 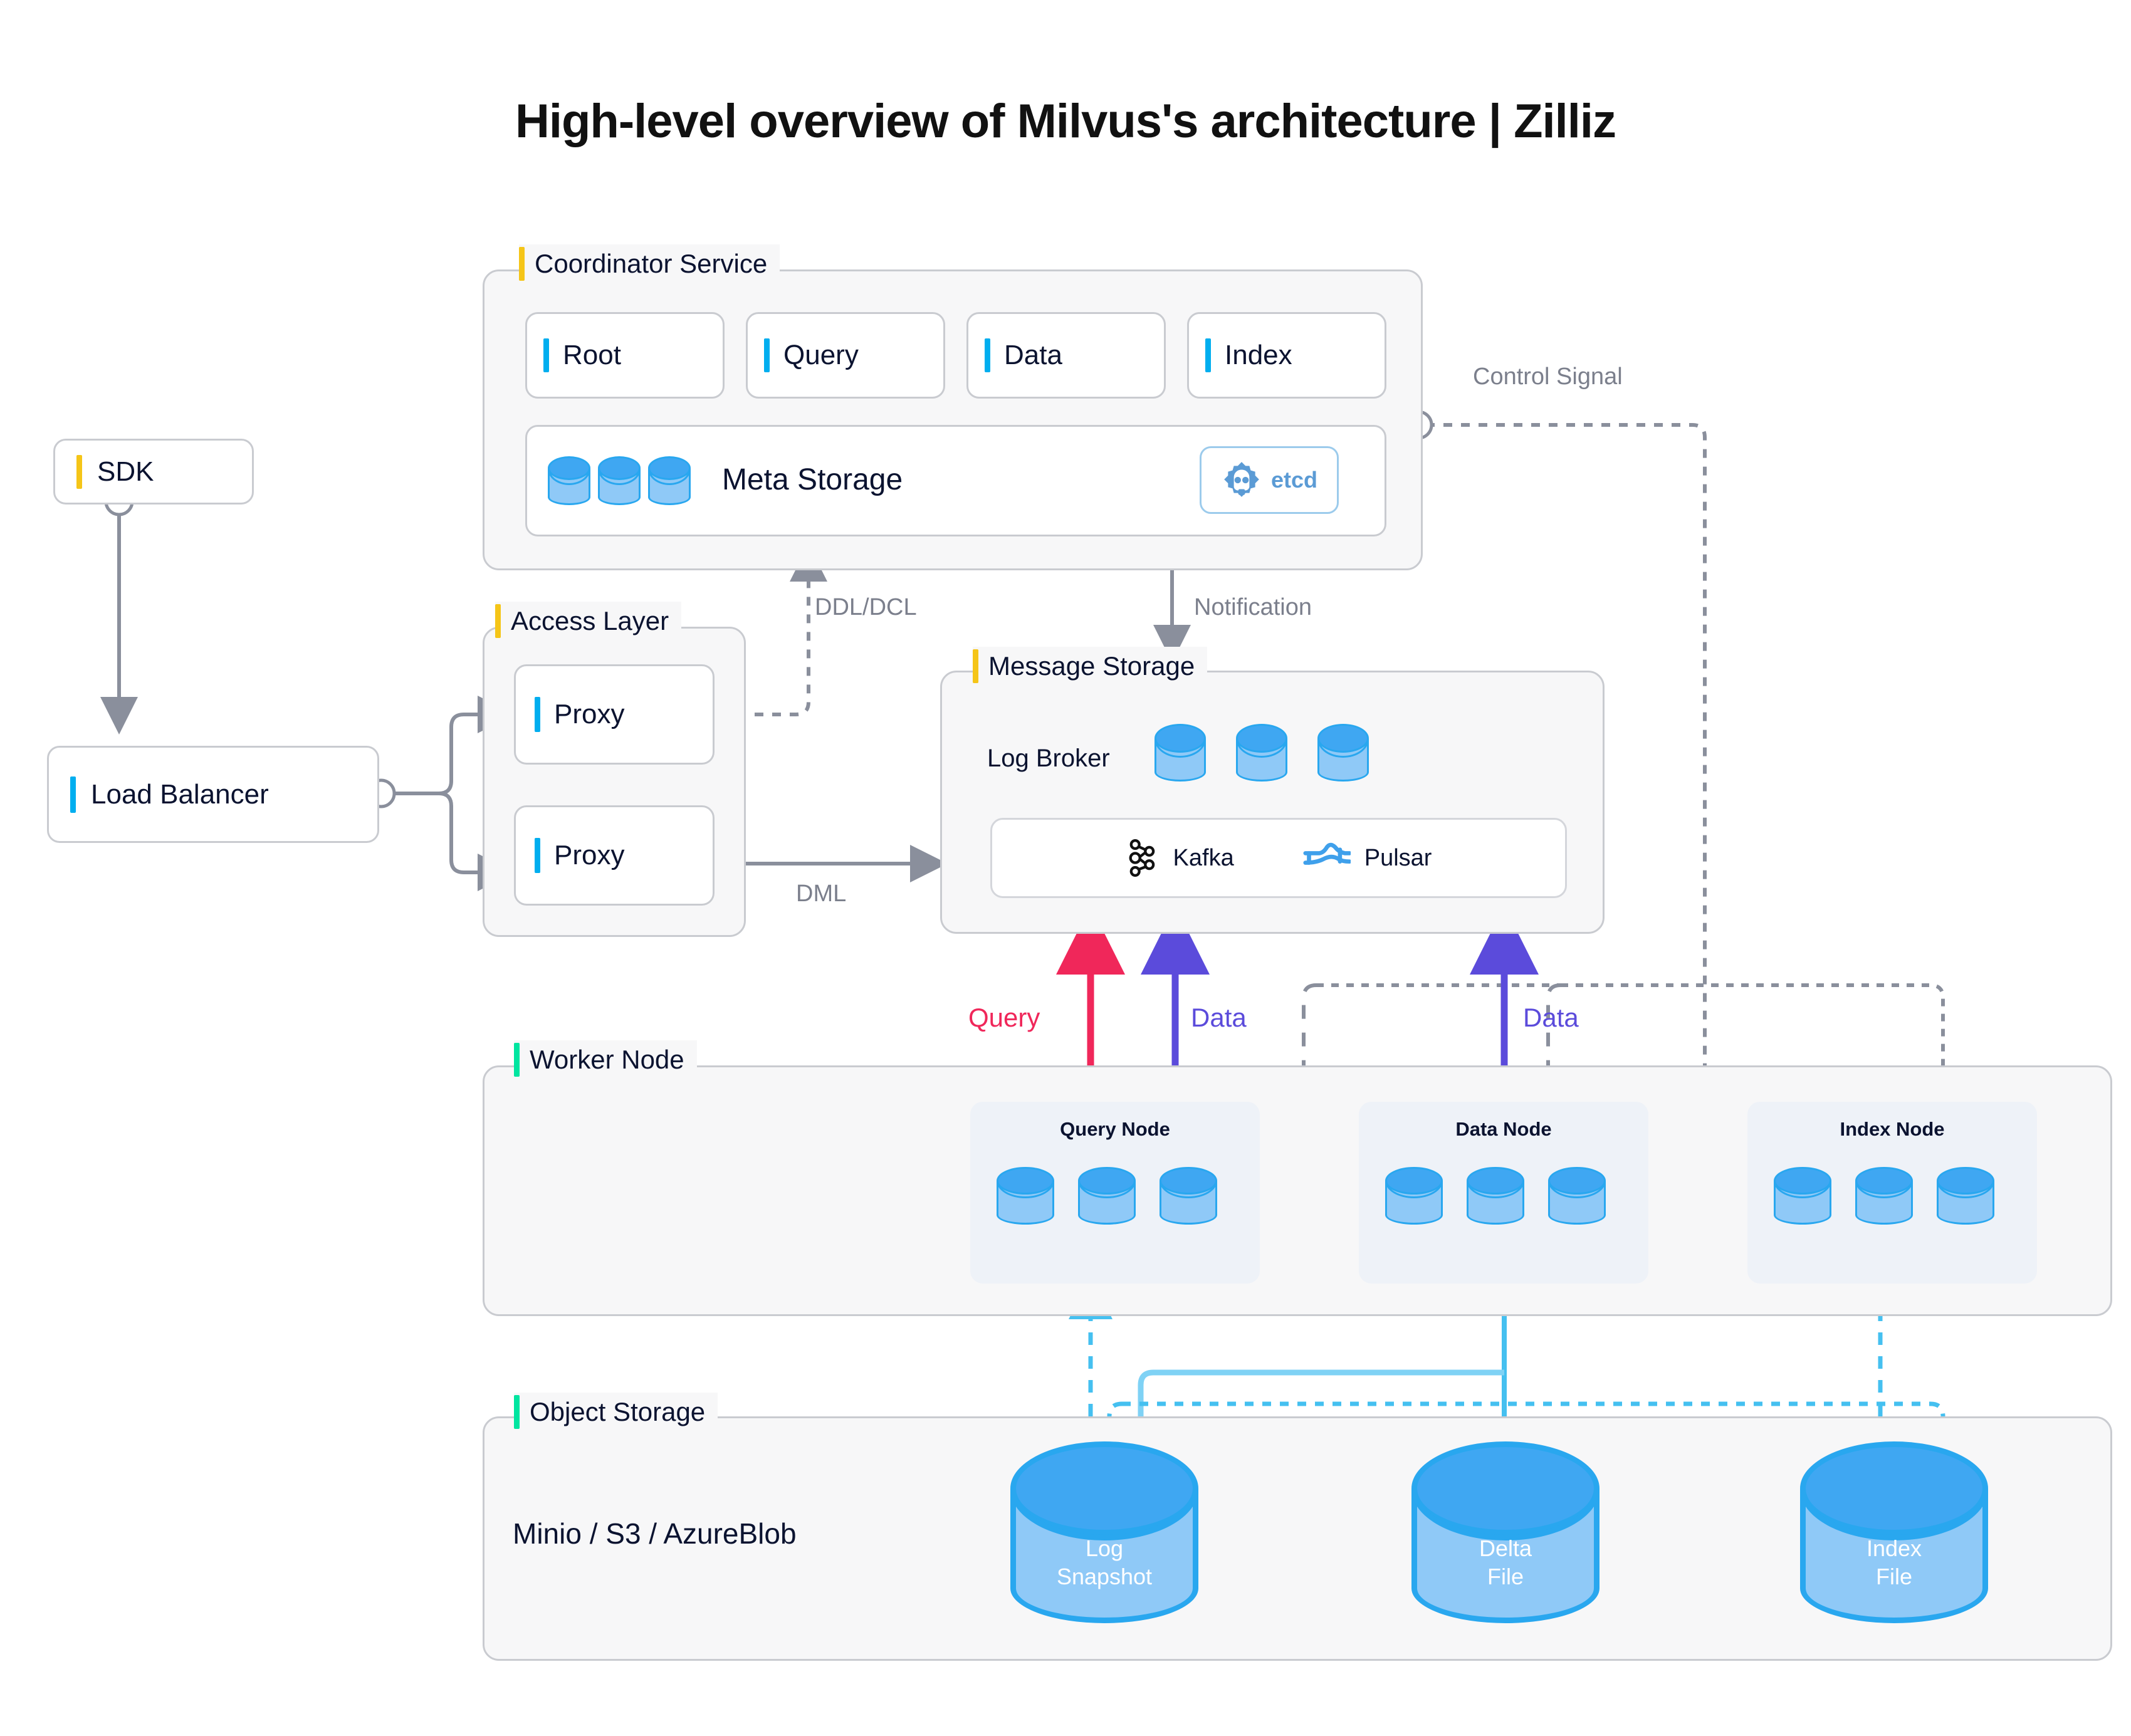 What do you see at coordinates (1398, 857) in the screenshot?
I see `pulsar-label: Pulsar` at bounding box center [1398, 857].